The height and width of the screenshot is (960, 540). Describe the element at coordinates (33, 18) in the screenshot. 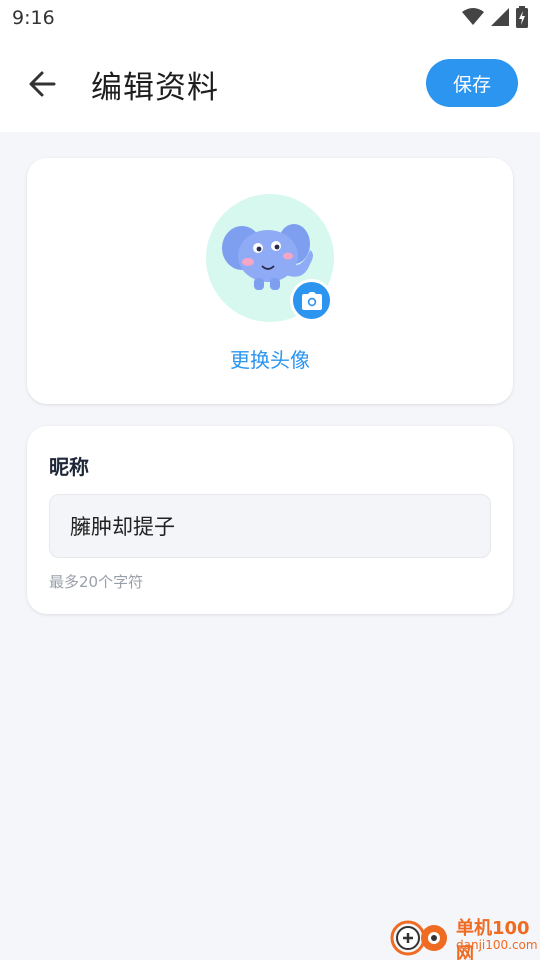

I see `status-time: 9:16` at that location.